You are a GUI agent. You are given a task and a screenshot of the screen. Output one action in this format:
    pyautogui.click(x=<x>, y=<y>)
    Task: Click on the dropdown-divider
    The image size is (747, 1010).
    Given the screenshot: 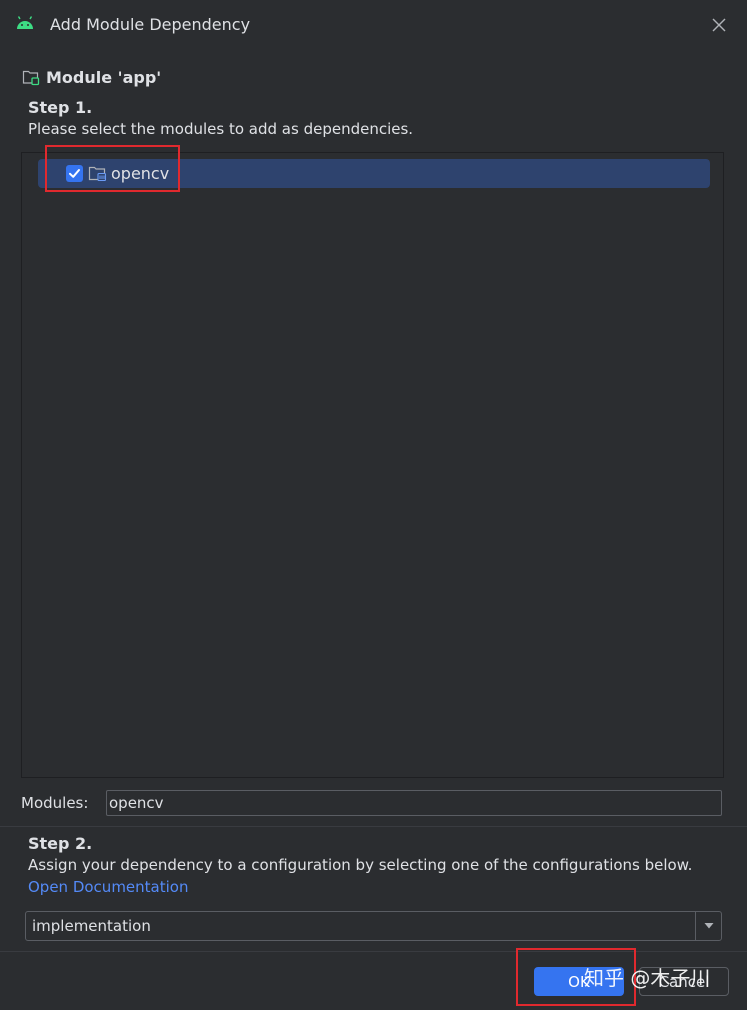 What is the action you would take?
    pyautogui.click(x=695, y=926)
    